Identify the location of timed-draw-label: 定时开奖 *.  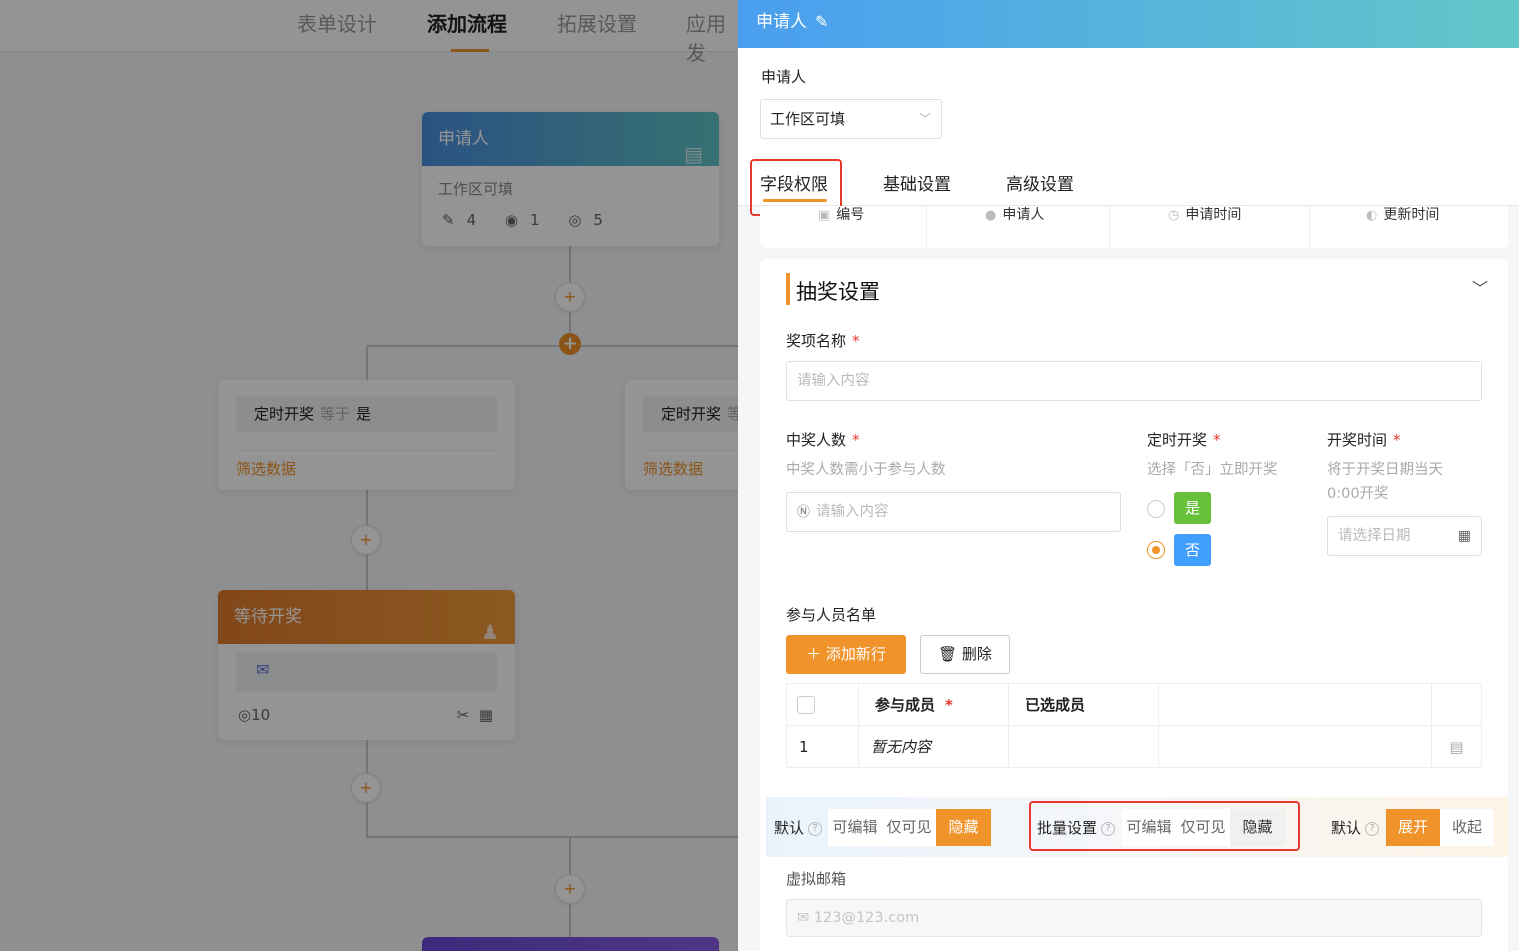
(1184, 439).